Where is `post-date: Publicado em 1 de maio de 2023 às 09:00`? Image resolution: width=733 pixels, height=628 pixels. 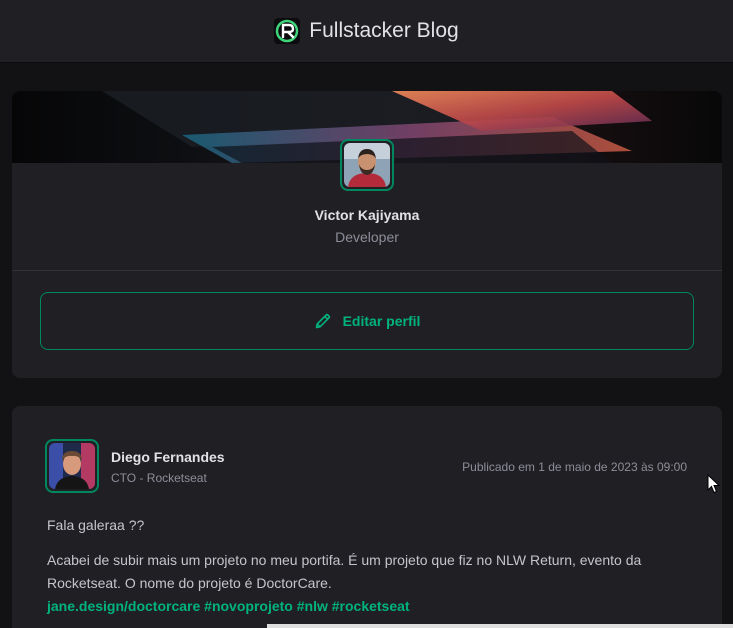 post-date: Publicado em 1 de maio de 2023 às 09:00 is located at coordinates (574, 467).